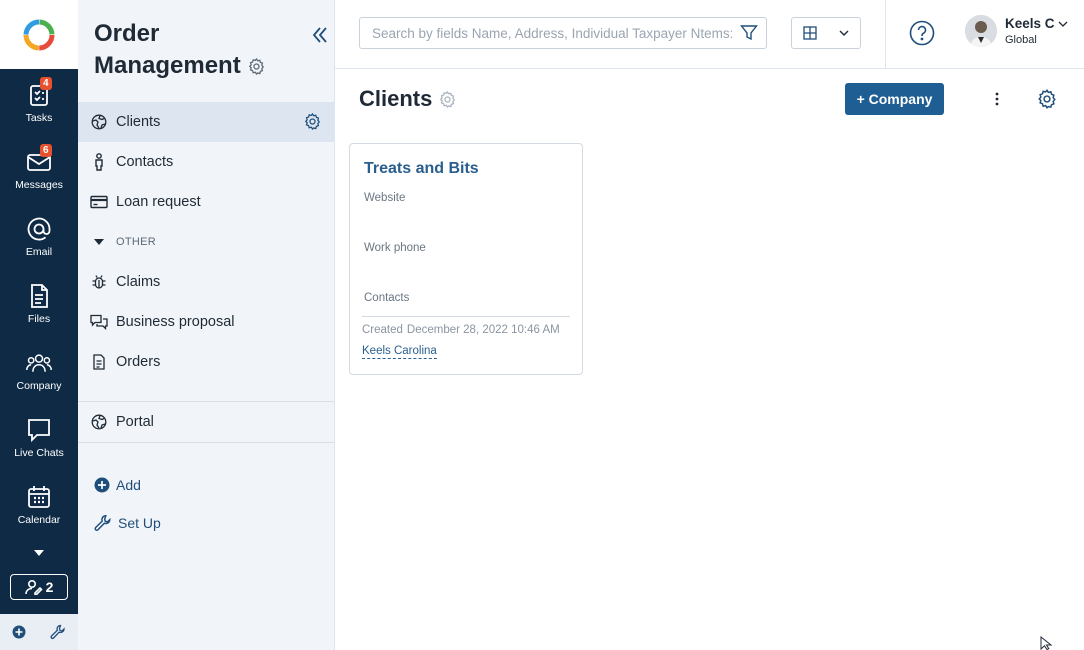 The image size is (1084, 650). What do you see at coordinates (138, 122) in the screenshot?
I see `sidebar-item-label: Clients` at bounding box center [138, 122].